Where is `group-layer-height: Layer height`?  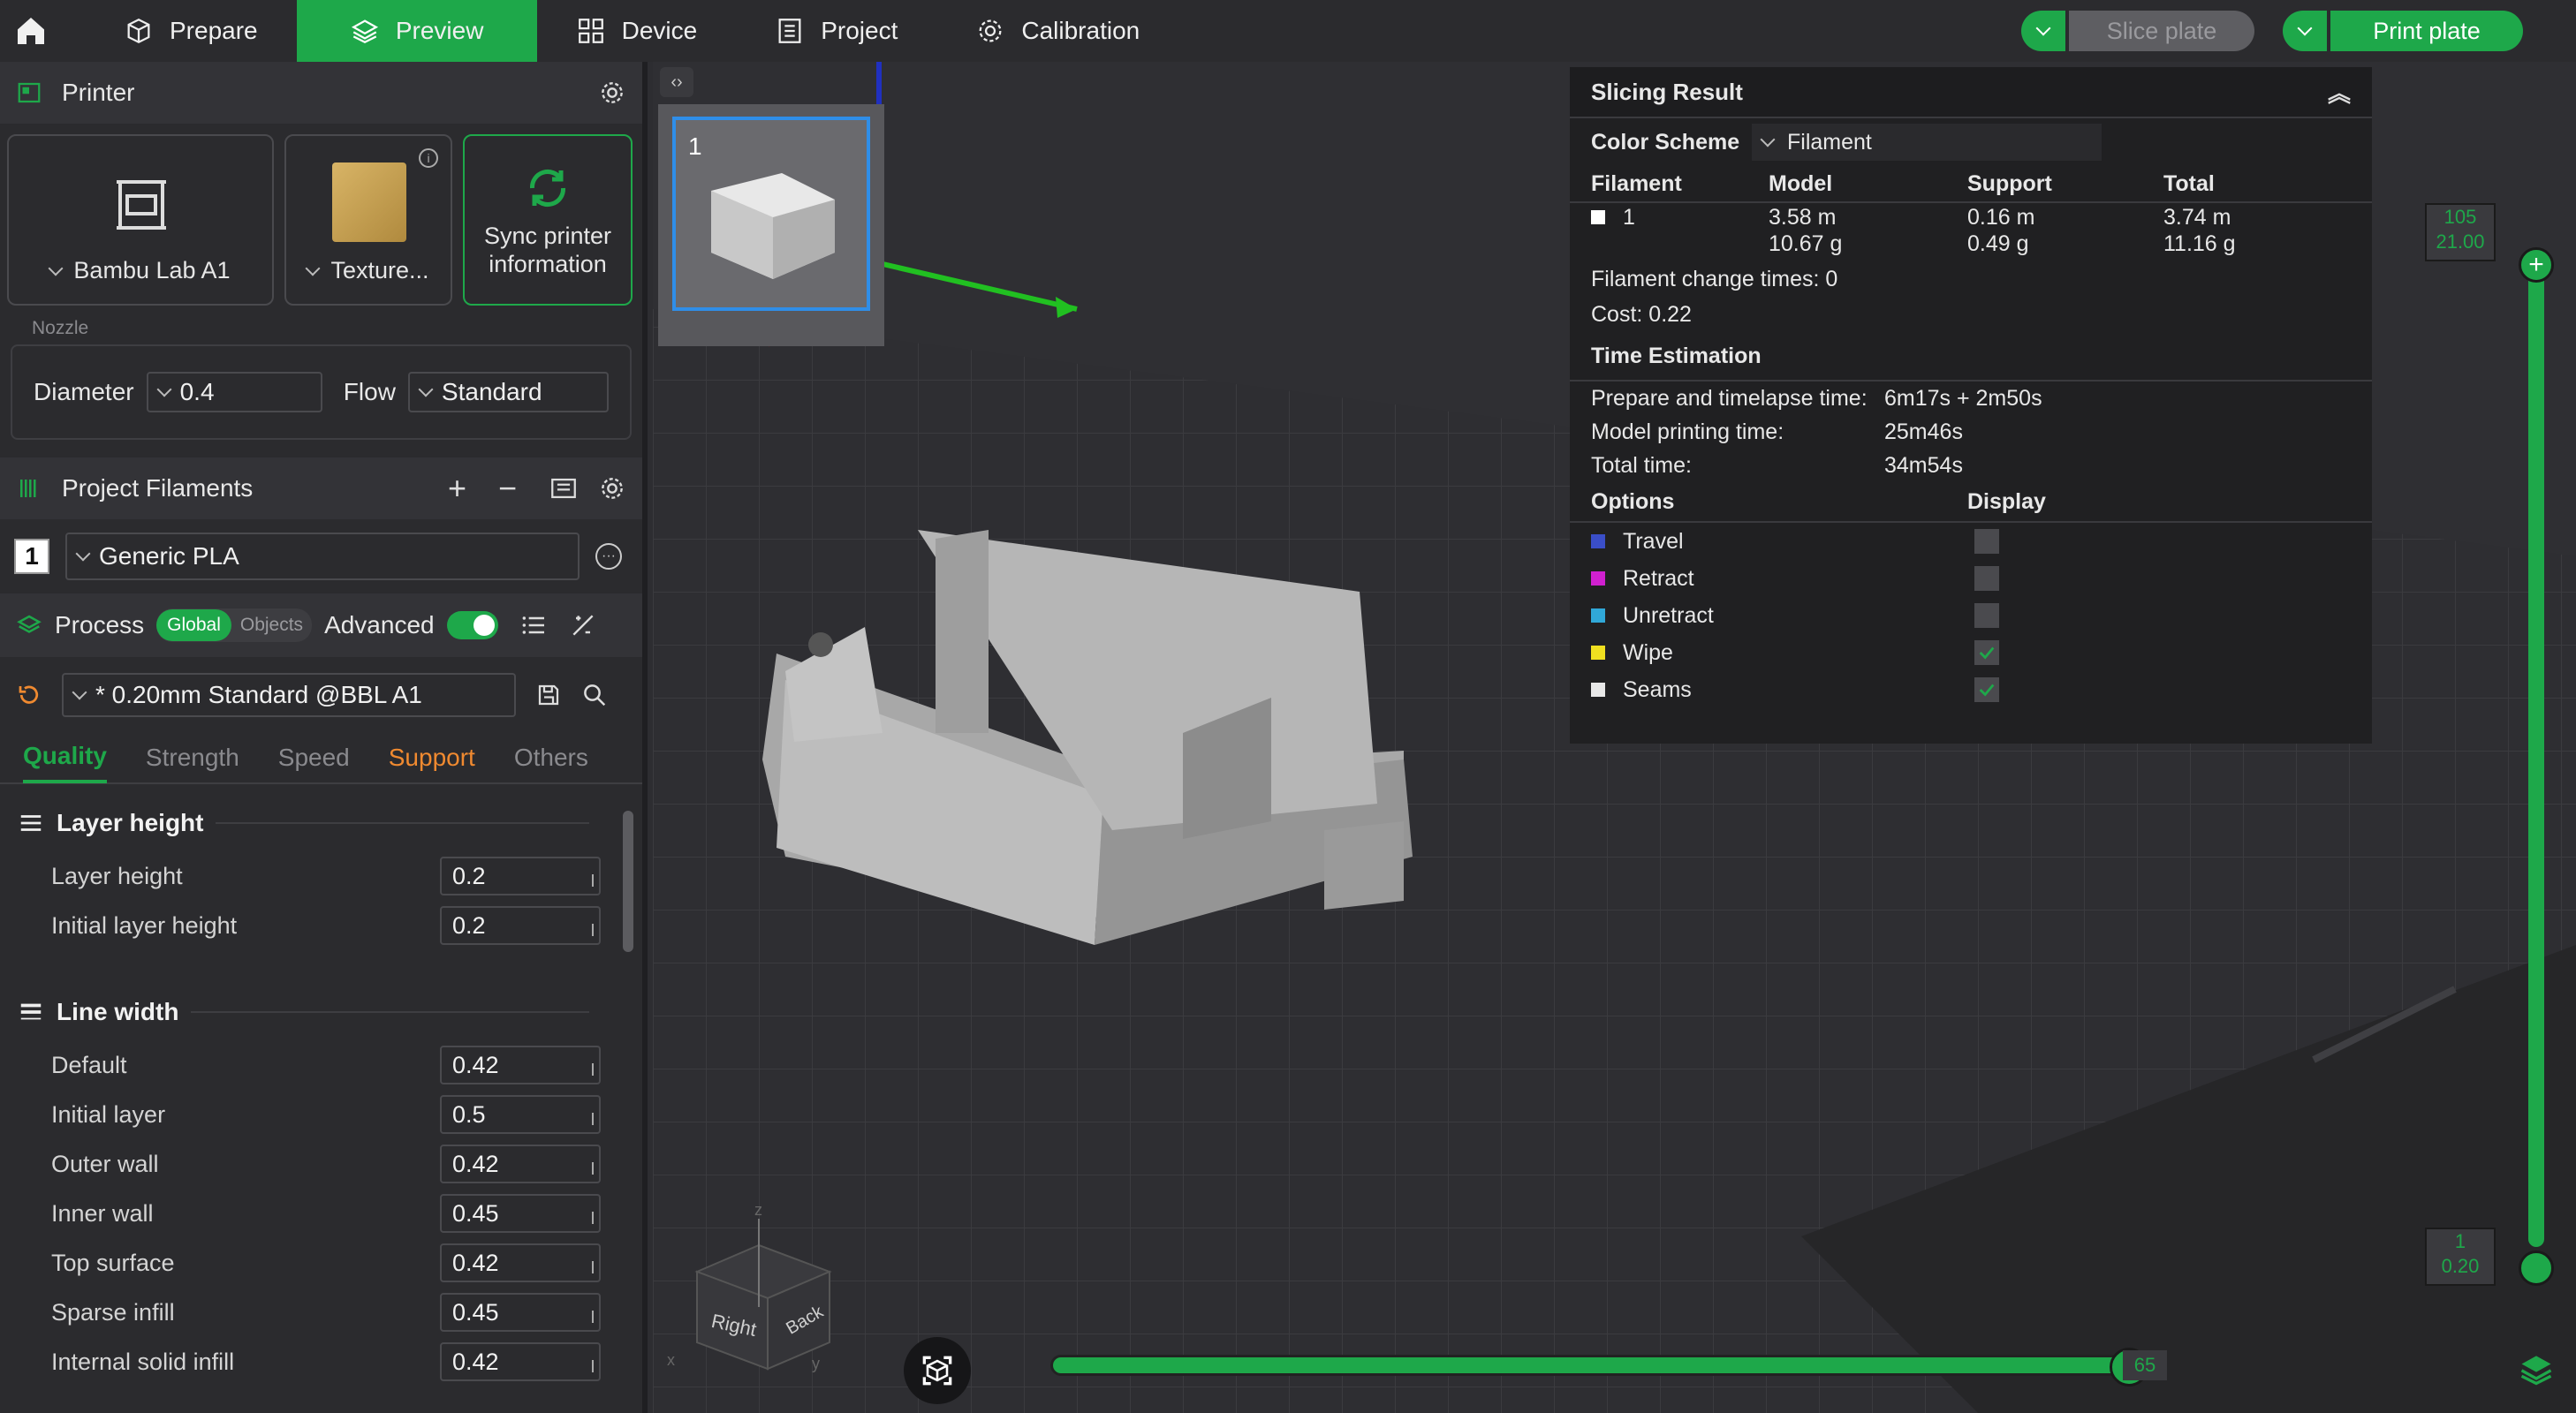
group-layer-height: Layer height is located at coordinates (321, 823).